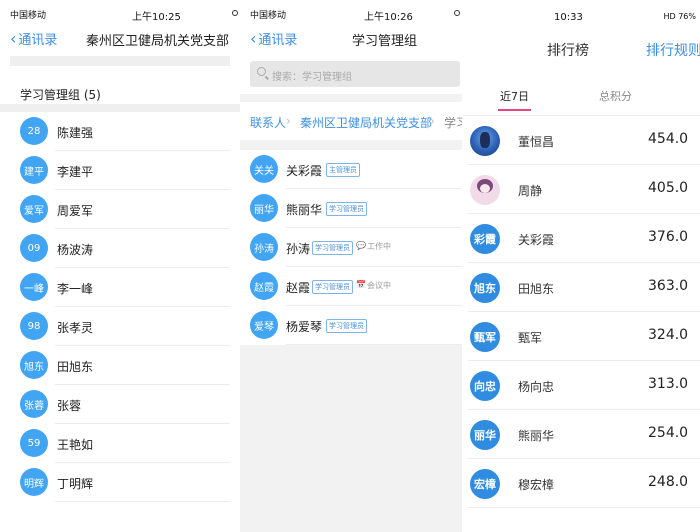  I want to click on page-title: 学习管理组, so click(385, 41).